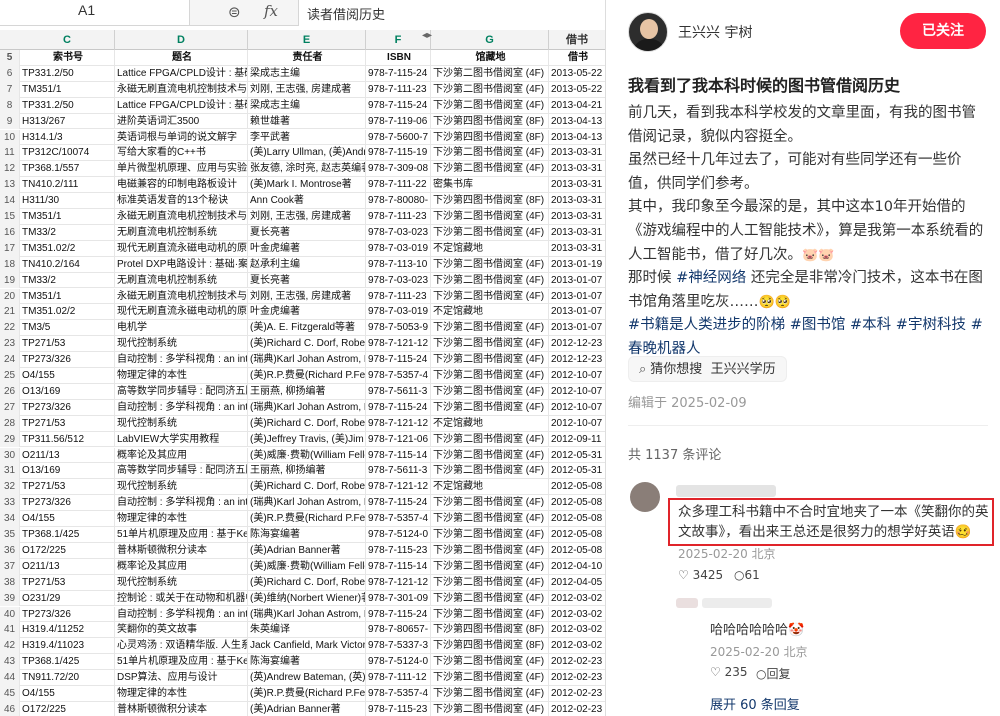  Describe the element at coordinates (10, 582) in the screenshot. I see `row-number: 38` at that location.